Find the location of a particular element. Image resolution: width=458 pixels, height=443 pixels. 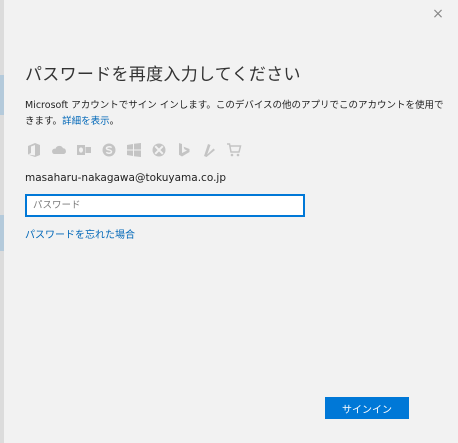

close-icon: × is located at coordinates (438, 14).